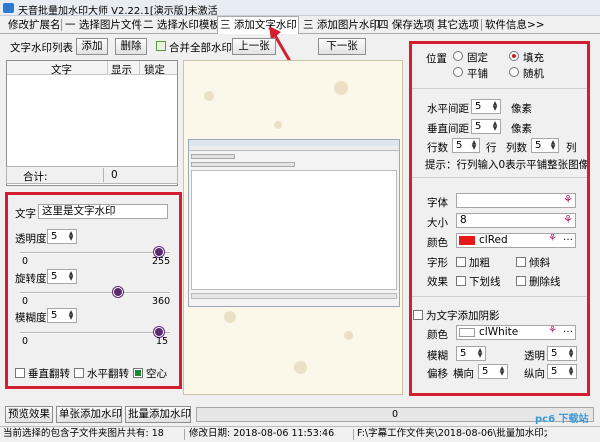 The height and width of the screenshot is (442, 600). Describe the element at coordinates (533, 74) in the screenshot. I see `position-random-label: 随机` at that location.